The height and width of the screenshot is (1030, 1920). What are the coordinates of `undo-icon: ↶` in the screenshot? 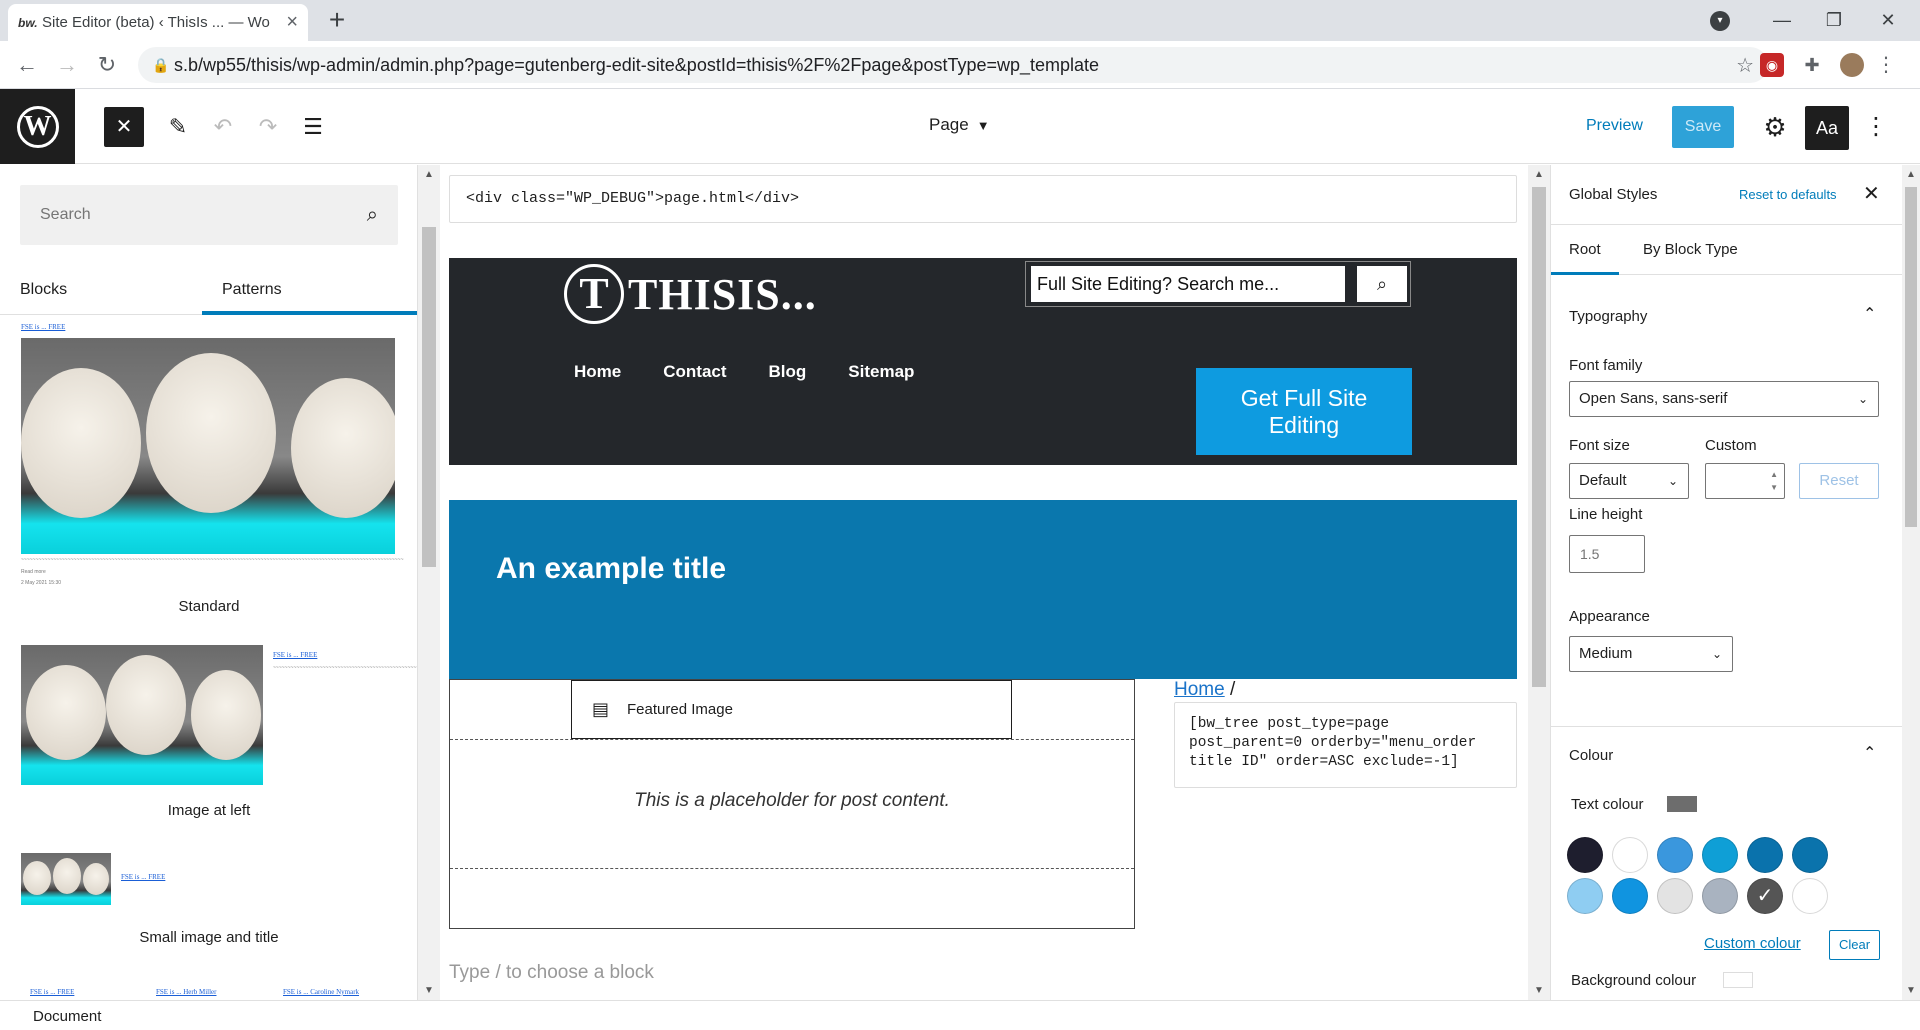 It's located at (223, 127).